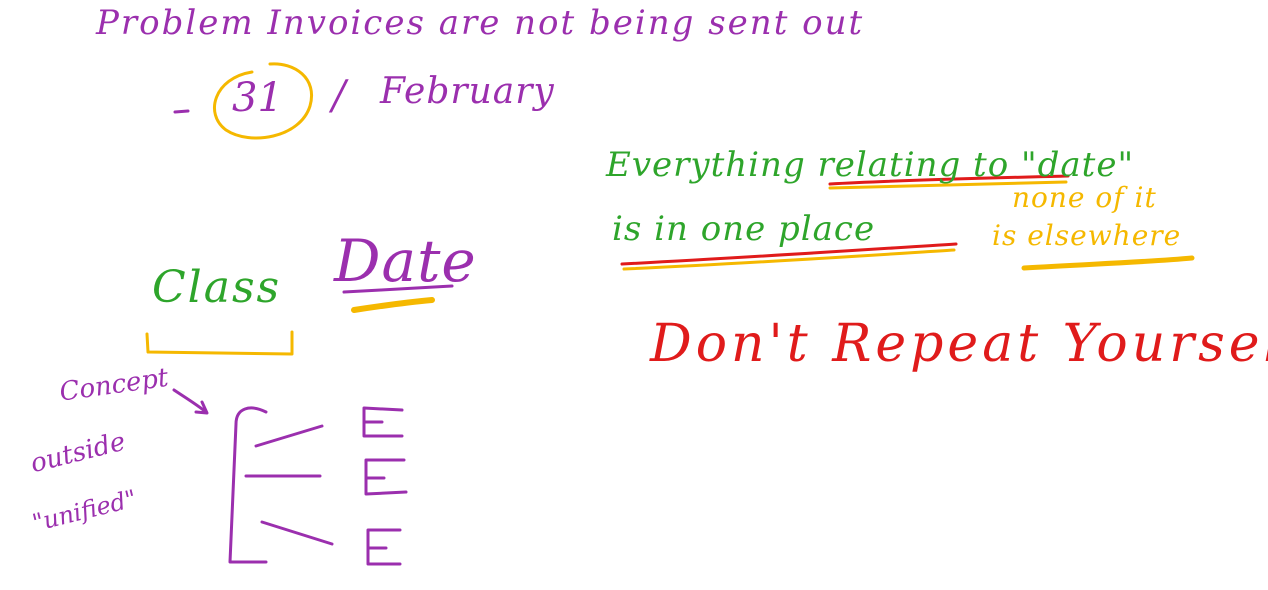 The image size is (1268, 590). I want to click on month-name: February, so click(467, 91).